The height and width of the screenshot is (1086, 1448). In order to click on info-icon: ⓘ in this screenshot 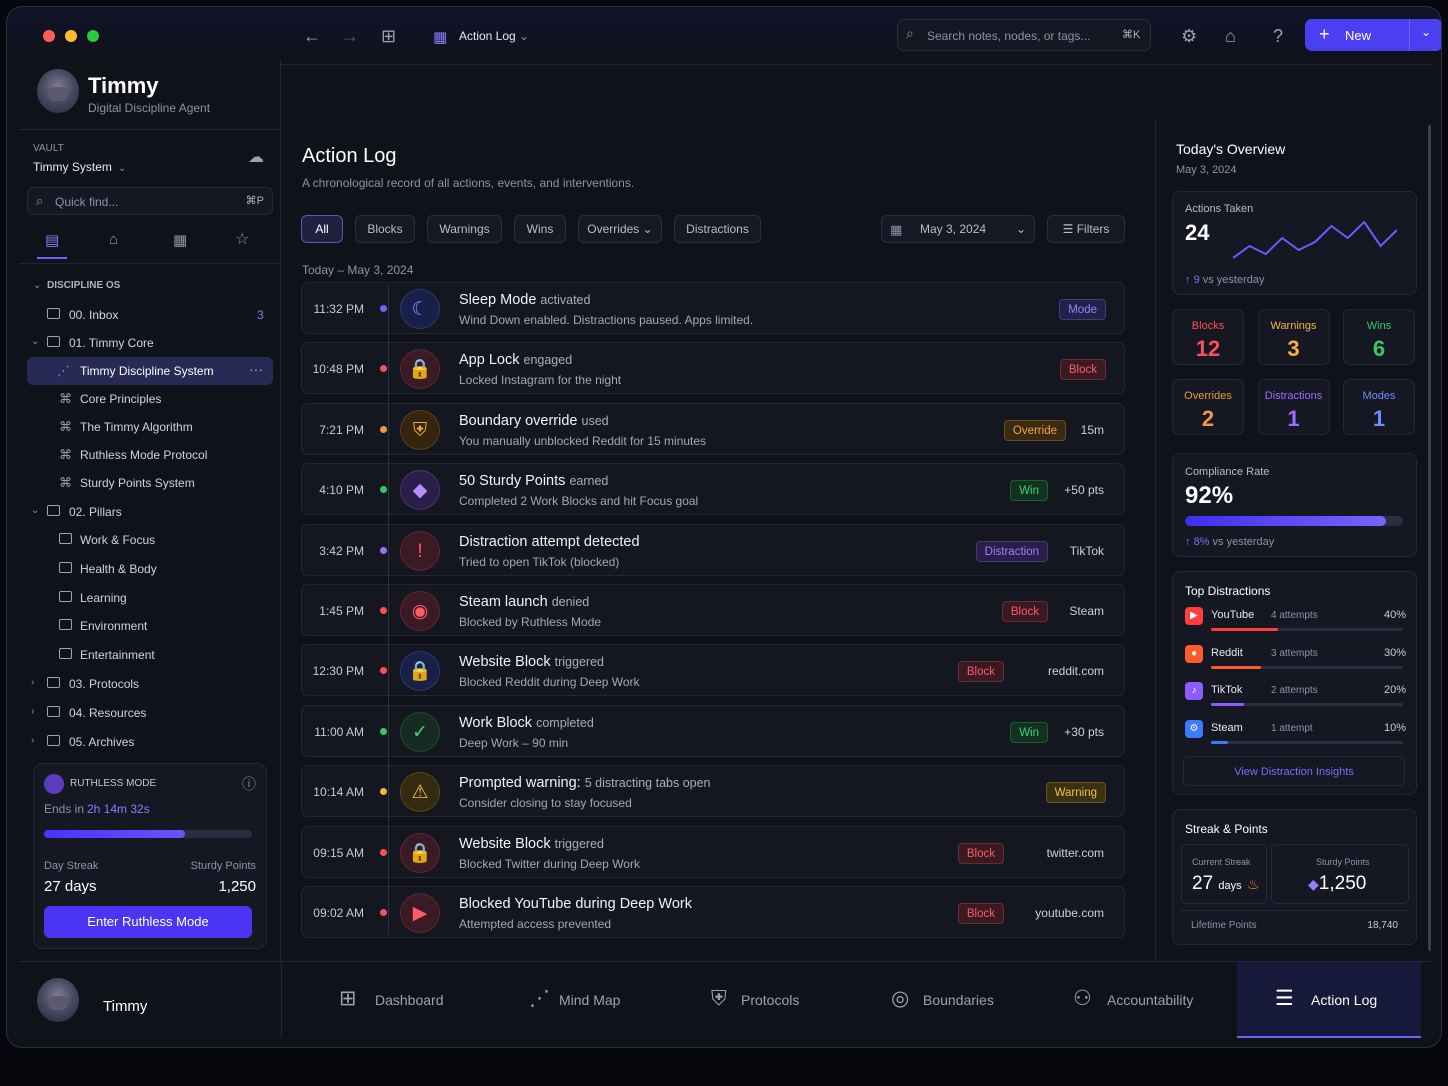, I will do `click(249, 784)`.